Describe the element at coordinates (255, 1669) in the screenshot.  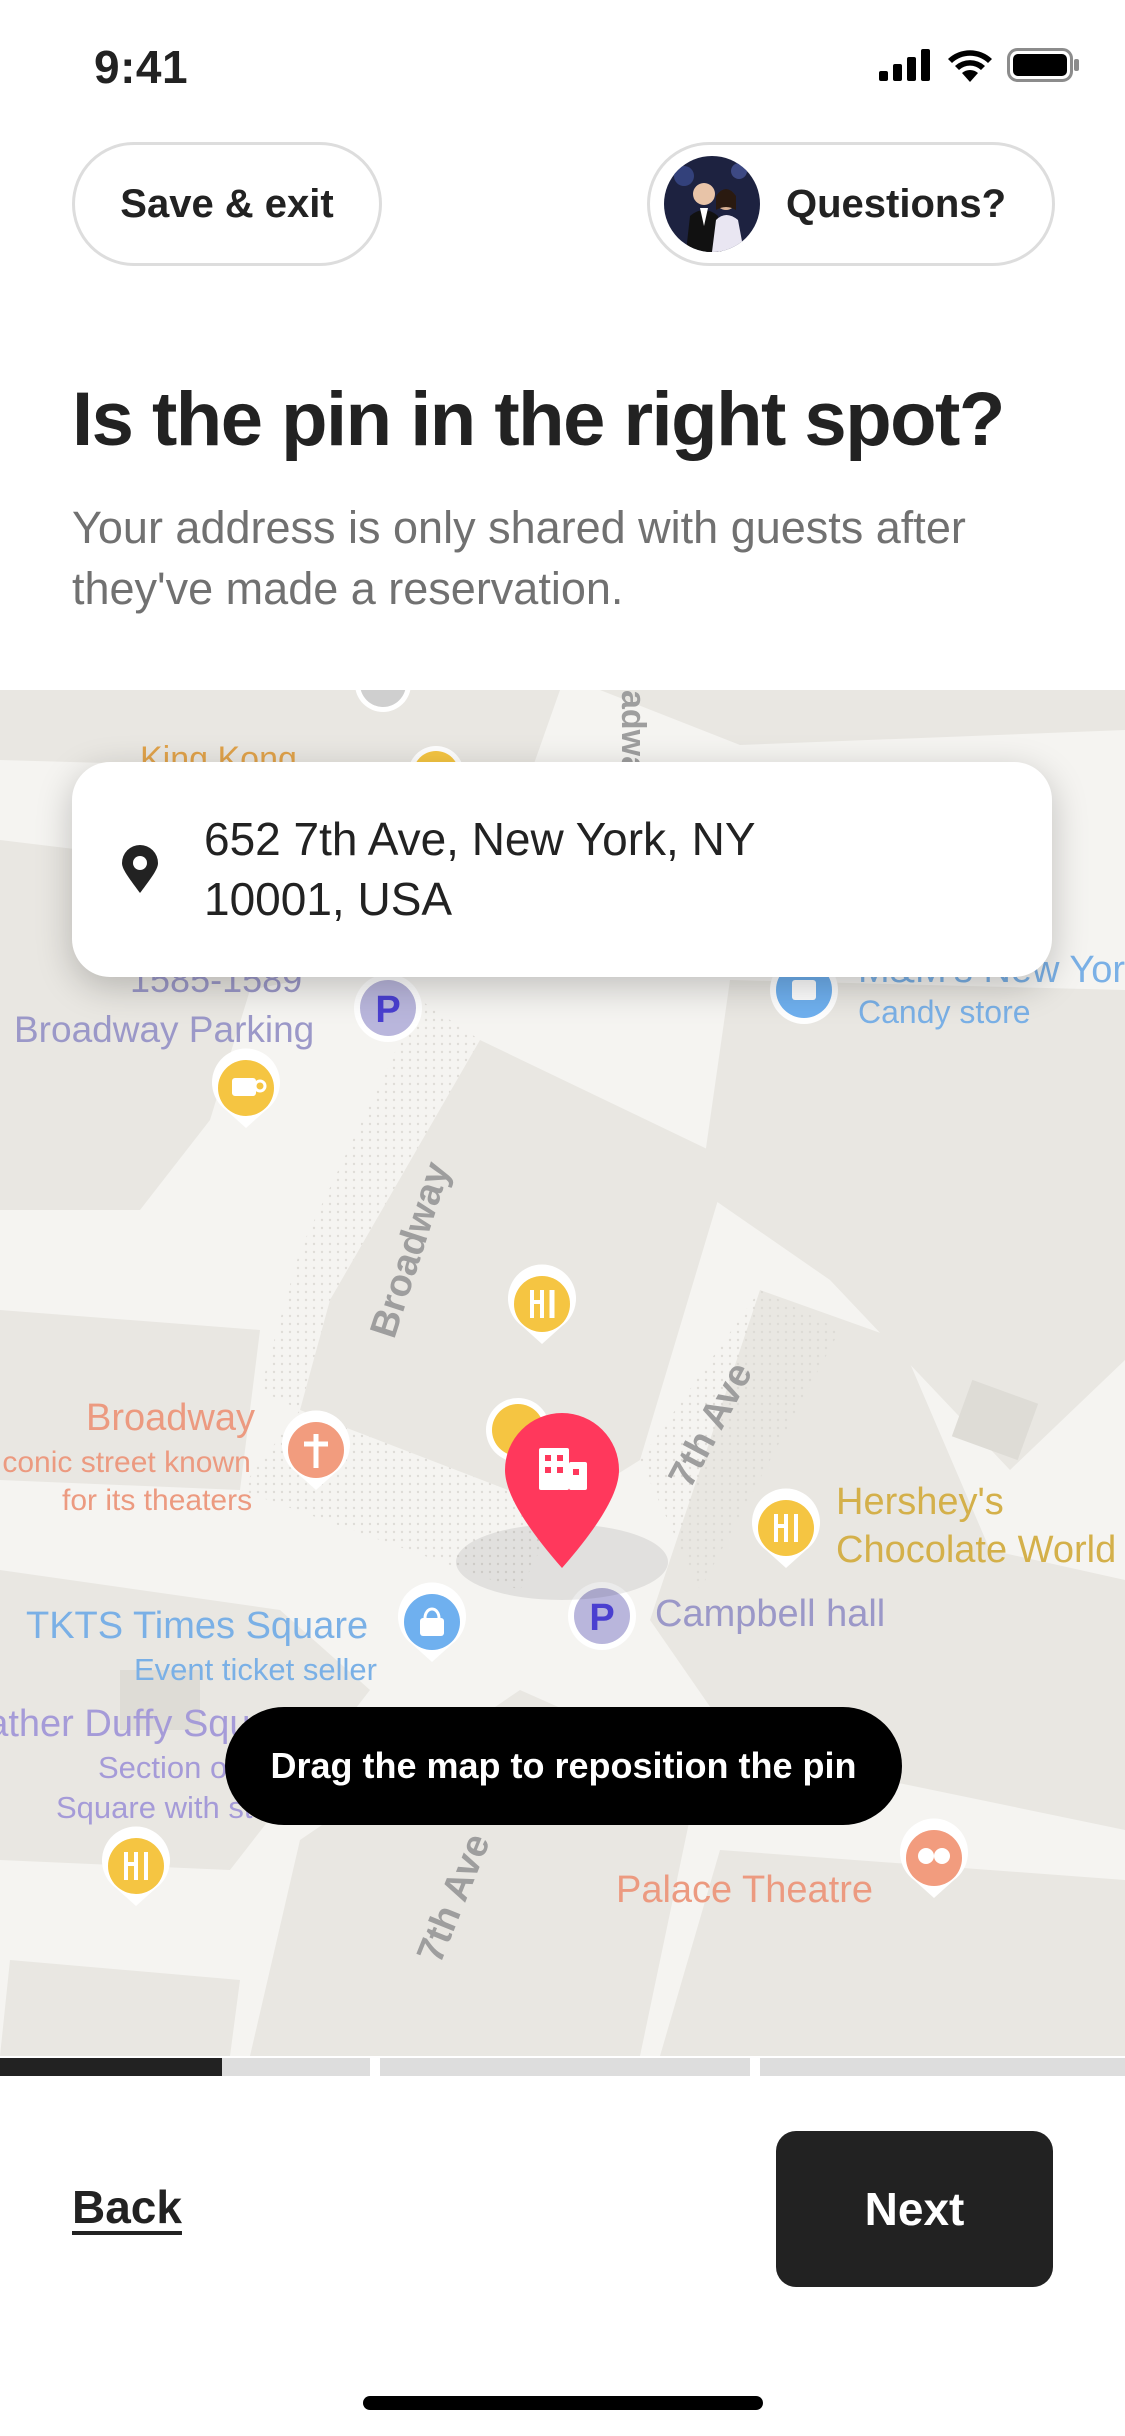
I see `poi-label-event-ticket: Event ticket seller` at that location.